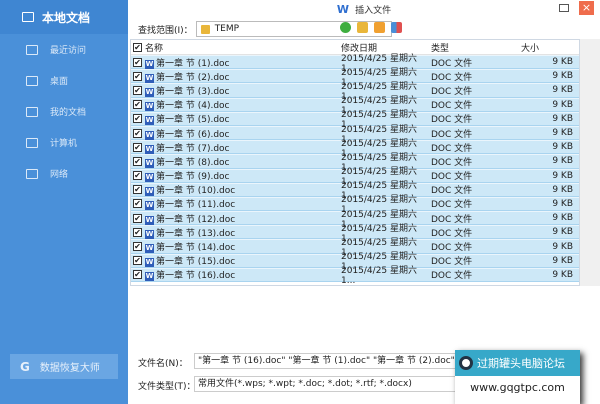  I want to click on sidebar-item: 最近访问, so click(64, 49).